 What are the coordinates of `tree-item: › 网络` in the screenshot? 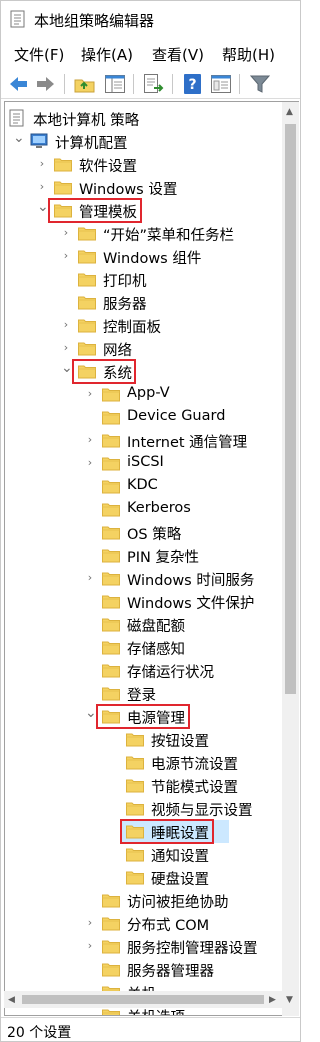 It's located at (143, 348).